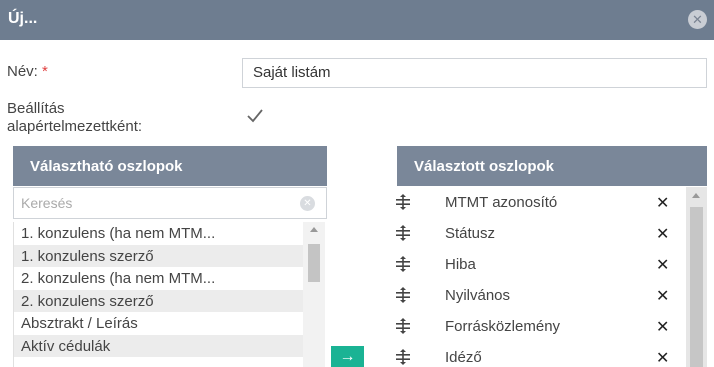  What do you see at coordinates (314, 294) in the screenshot?
I see `available-list-scrollbar` at bounding box center [314, 294].